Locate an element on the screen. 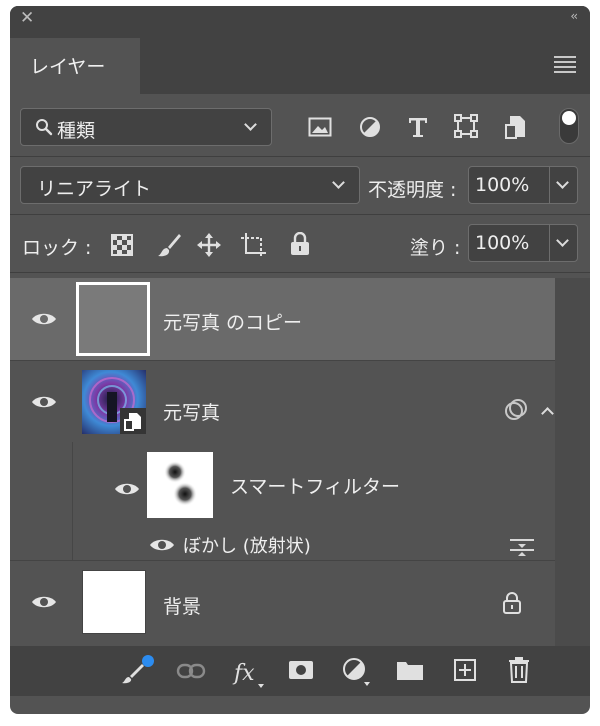  move-icon is located at coordinates (209, 245).